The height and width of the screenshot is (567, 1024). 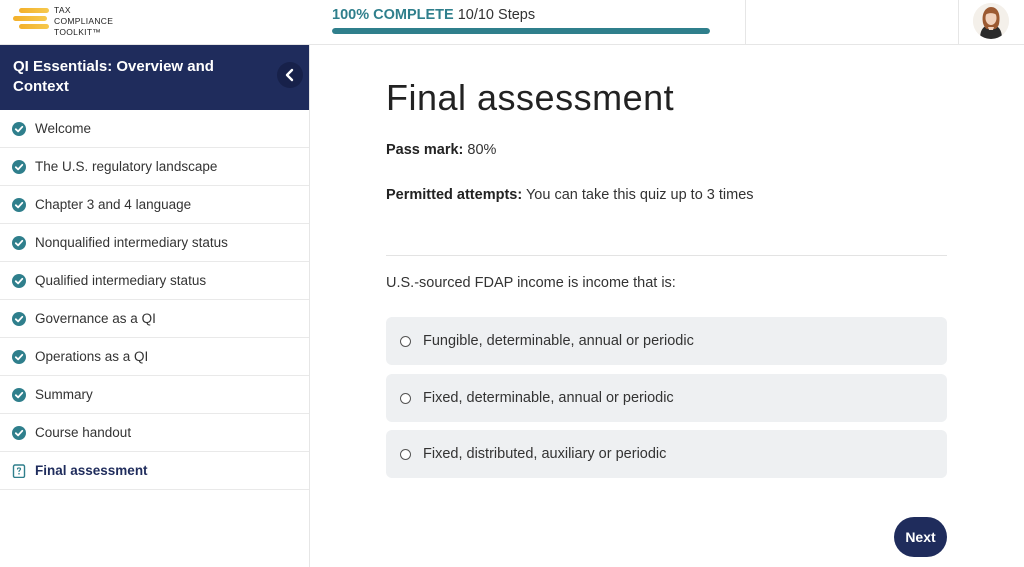 What do you see at coordinates (639, 195) in the screenshot?
I see `attempts-value: You can take this quiz up to 3 times` at bounding box center [639, 195].